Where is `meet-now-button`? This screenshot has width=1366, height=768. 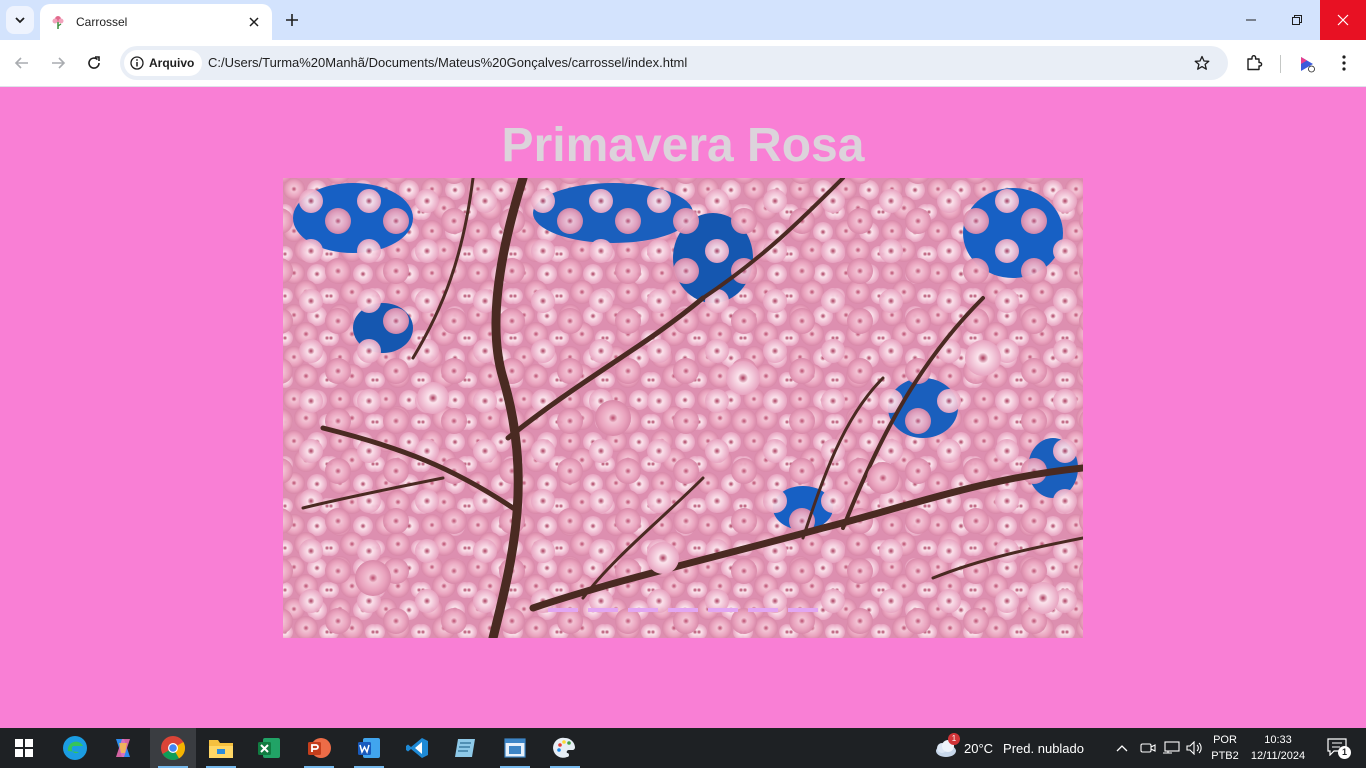
meet-now-button is located at coordinates (1148, 748).